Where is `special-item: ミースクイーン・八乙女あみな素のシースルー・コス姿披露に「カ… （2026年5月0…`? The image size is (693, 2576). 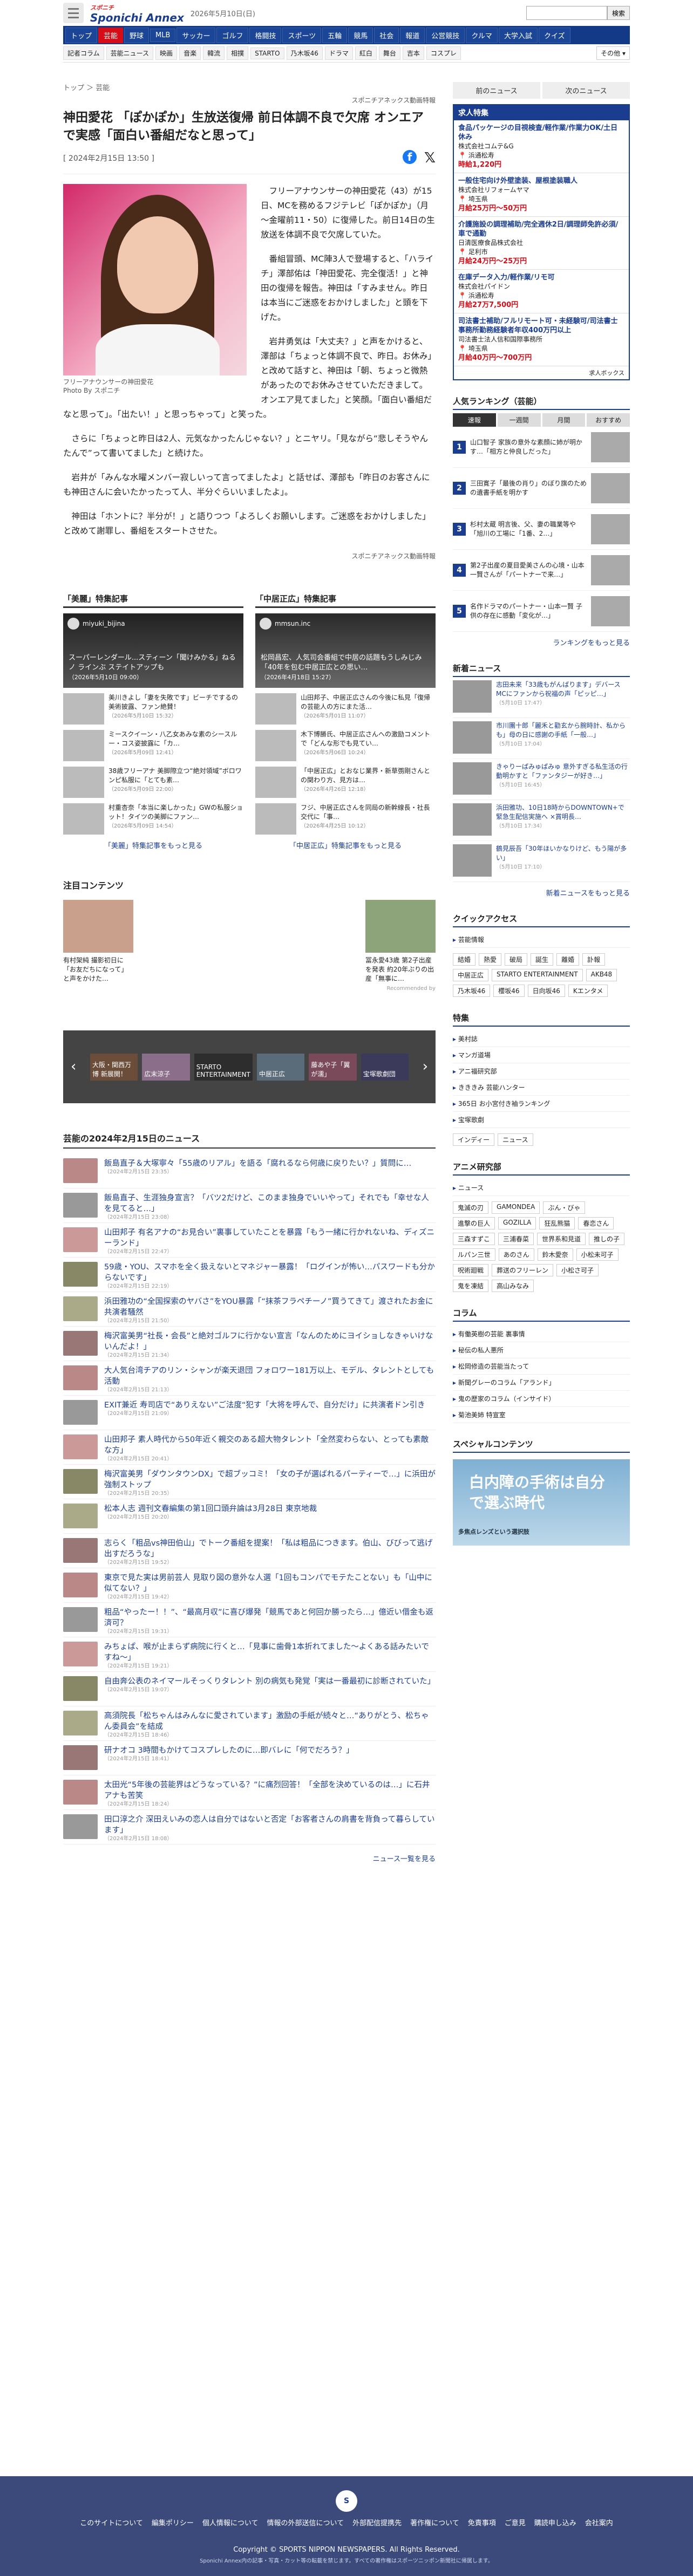 special-item: ミースクイーン・八乙女あみな素のシースルー・コス姿披露に「カ… （2026年5月0… is located at coordinates (153, 745).